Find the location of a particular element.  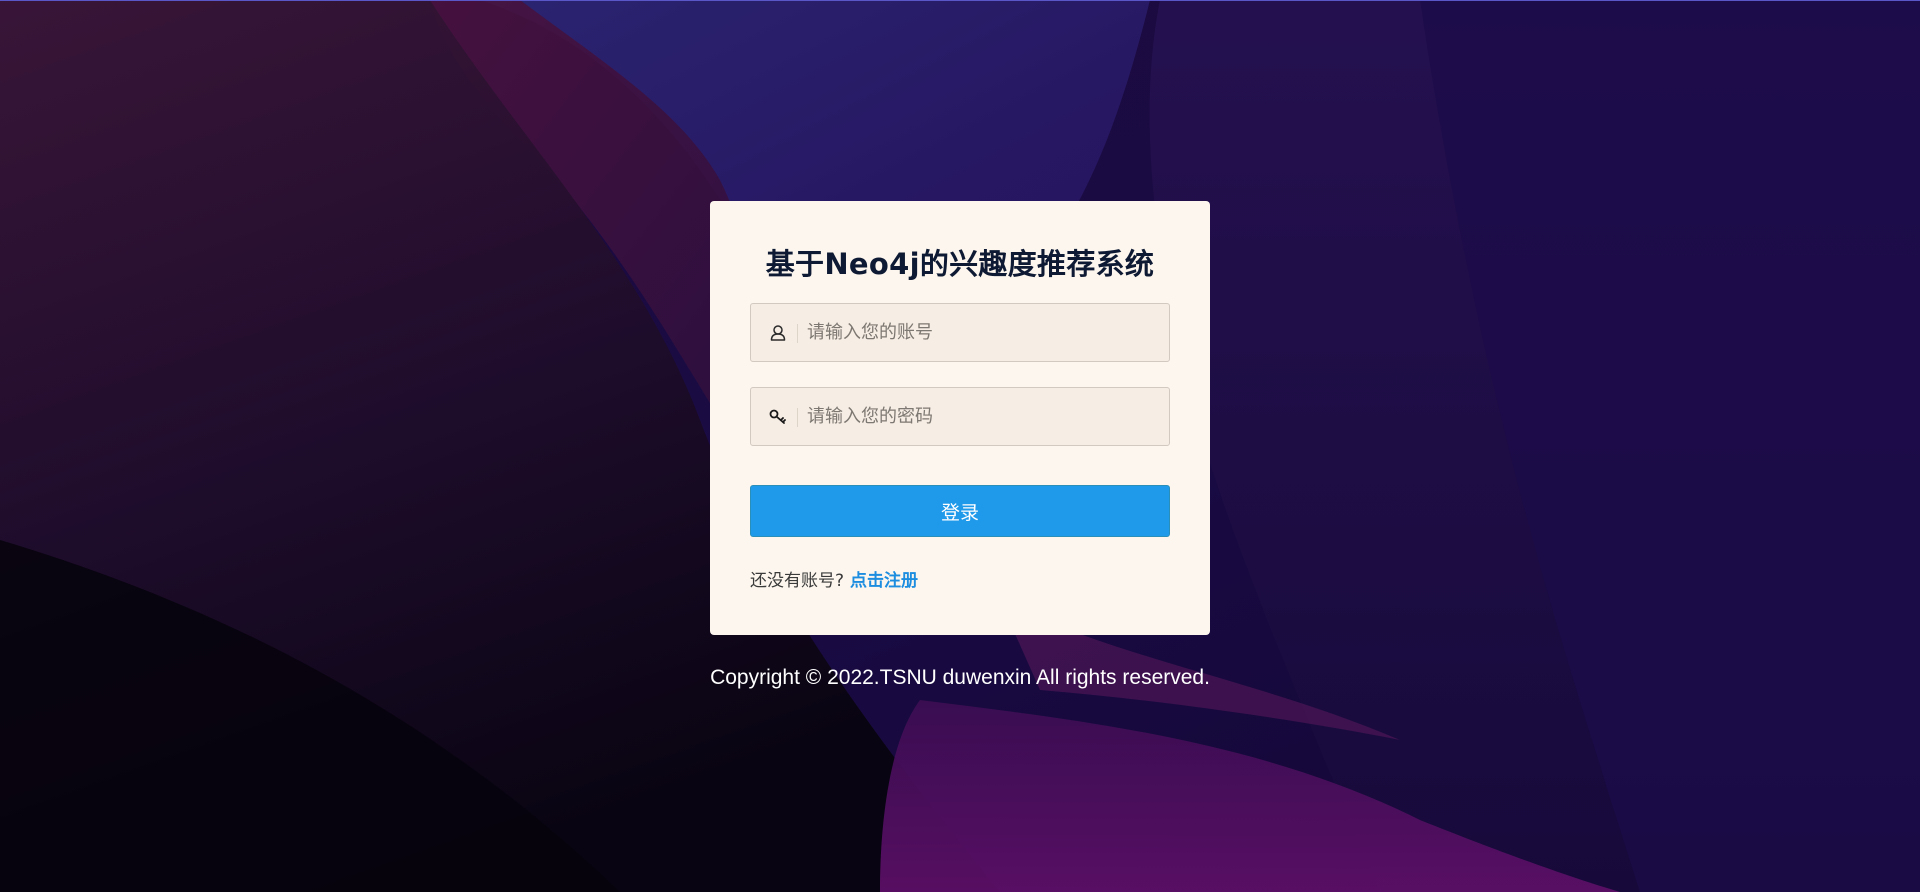

username-input is located at coordinates (982, 332).